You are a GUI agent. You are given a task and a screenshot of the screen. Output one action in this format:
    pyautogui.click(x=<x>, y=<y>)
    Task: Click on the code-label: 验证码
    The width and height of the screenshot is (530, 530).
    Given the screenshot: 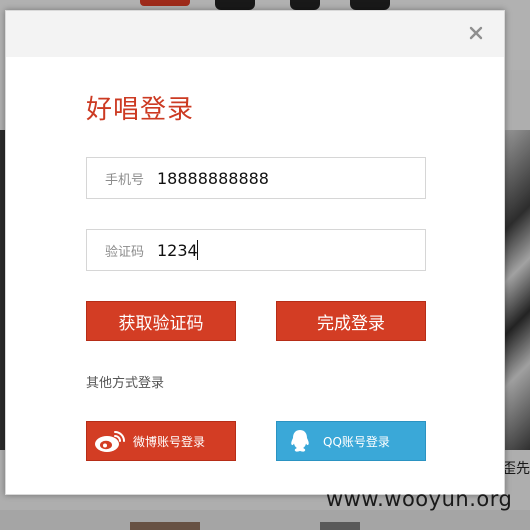 What is the action you would take?
    pyautogui.click(x=125, y=252)
    